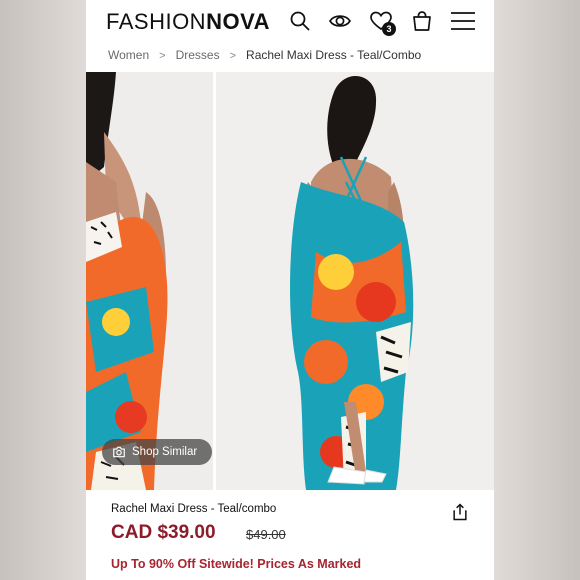 This screenshot has width=580, height=580. Describe the element at coordinates (334, 55) in the screenshot. I see `breadcrumb-item-current: Rachel Maxi Dress - Teal/Combo` at that location.